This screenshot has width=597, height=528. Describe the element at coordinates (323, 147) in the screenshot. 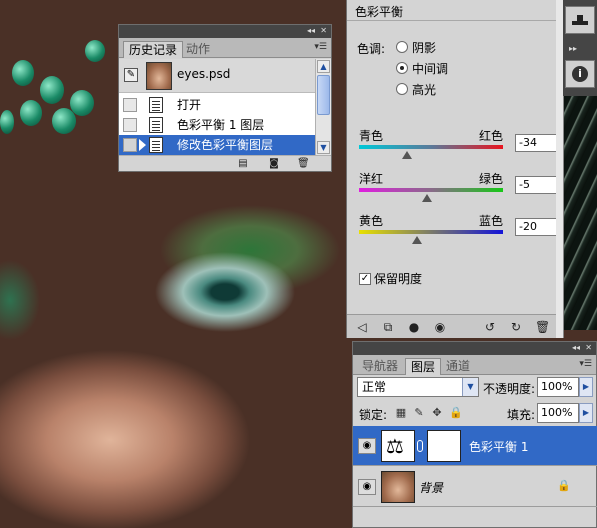

I see `scroll-down-icon: ▼` at that location.